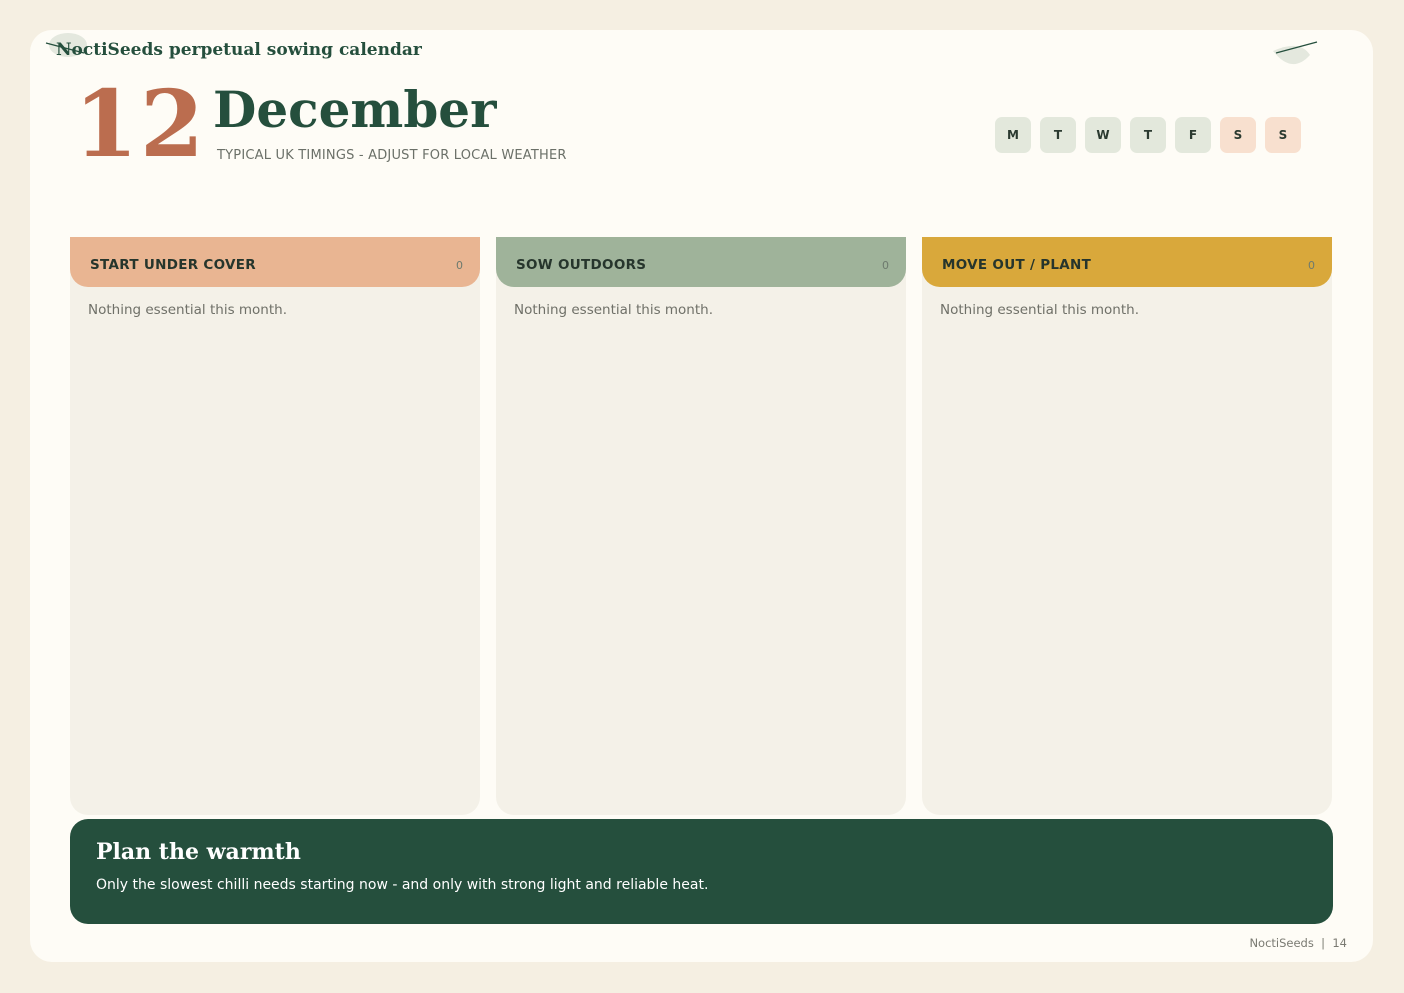  Describe the element at coordinates (1238, 135) in the screenshot. I see `weekday-saturday: S` at that location.